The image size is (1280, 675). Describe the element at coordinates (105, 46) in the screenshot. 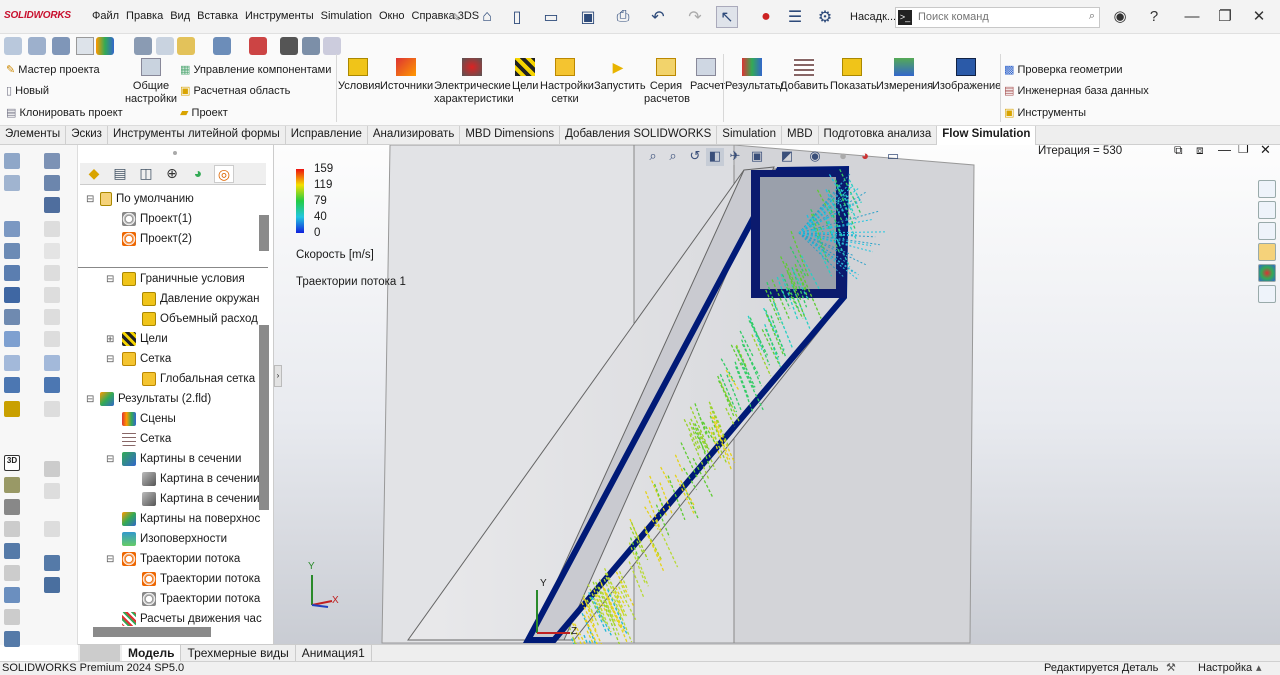

I see `flow-sim-icon` at that location.